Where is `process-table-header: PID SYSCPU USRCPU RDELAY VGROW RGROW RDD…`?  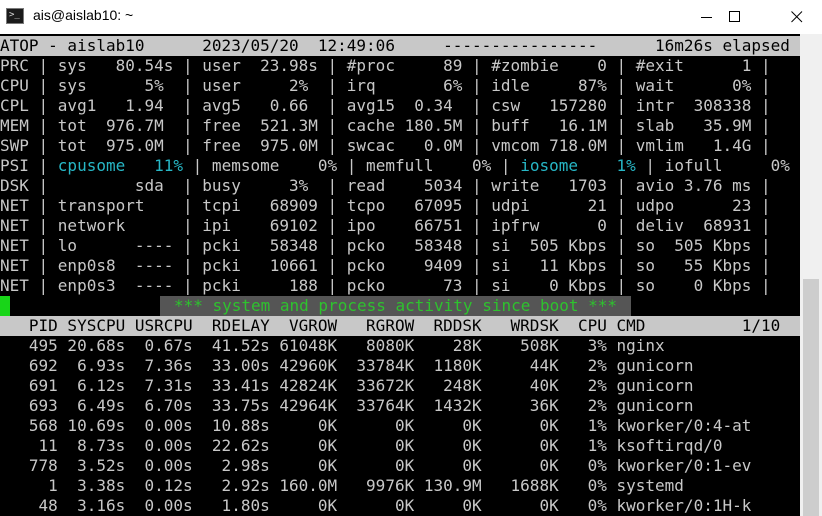
process-table-header: PID SYSCPU USRCPU RDELAY VGROW RGROW RDD… is located at coordinates (400, 326).